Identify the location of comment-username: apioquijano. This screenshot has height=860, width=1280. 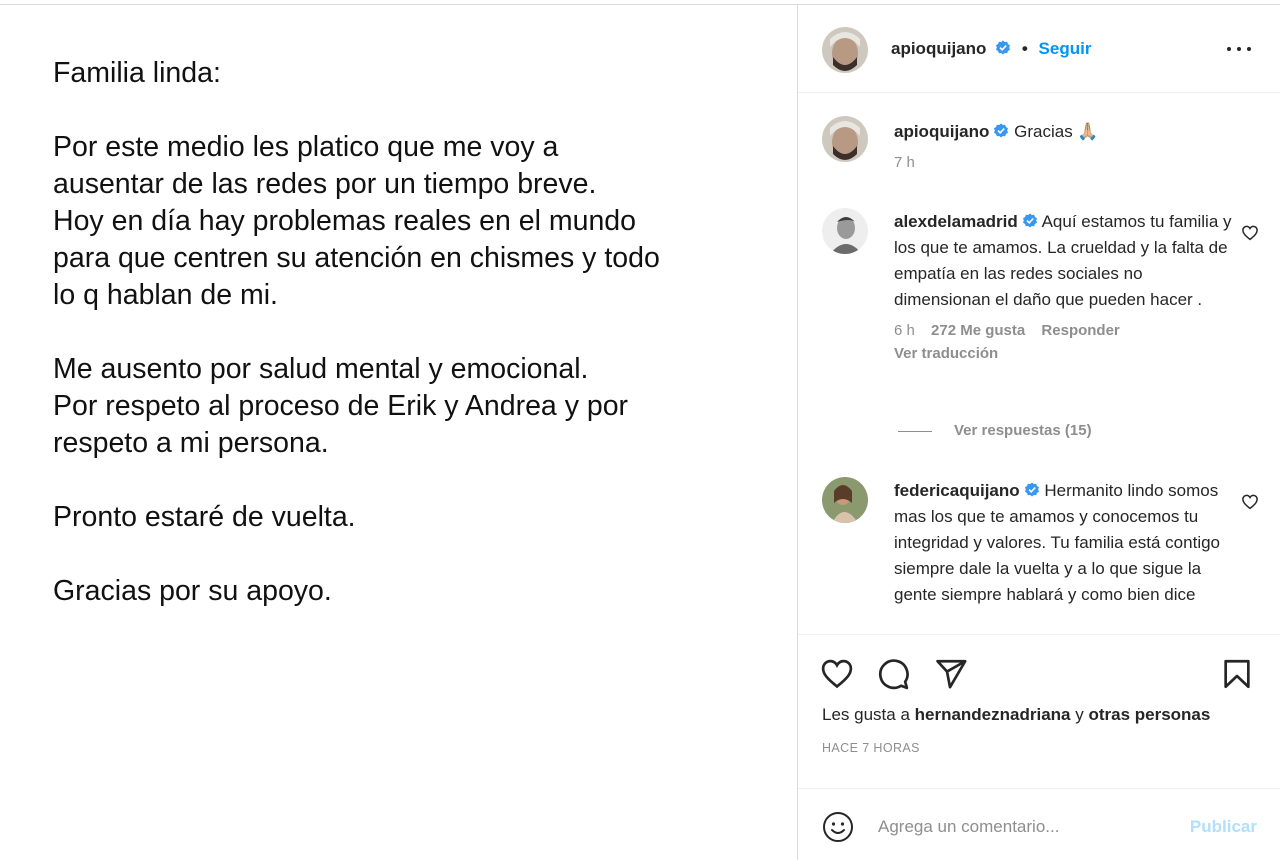
(941, 131).